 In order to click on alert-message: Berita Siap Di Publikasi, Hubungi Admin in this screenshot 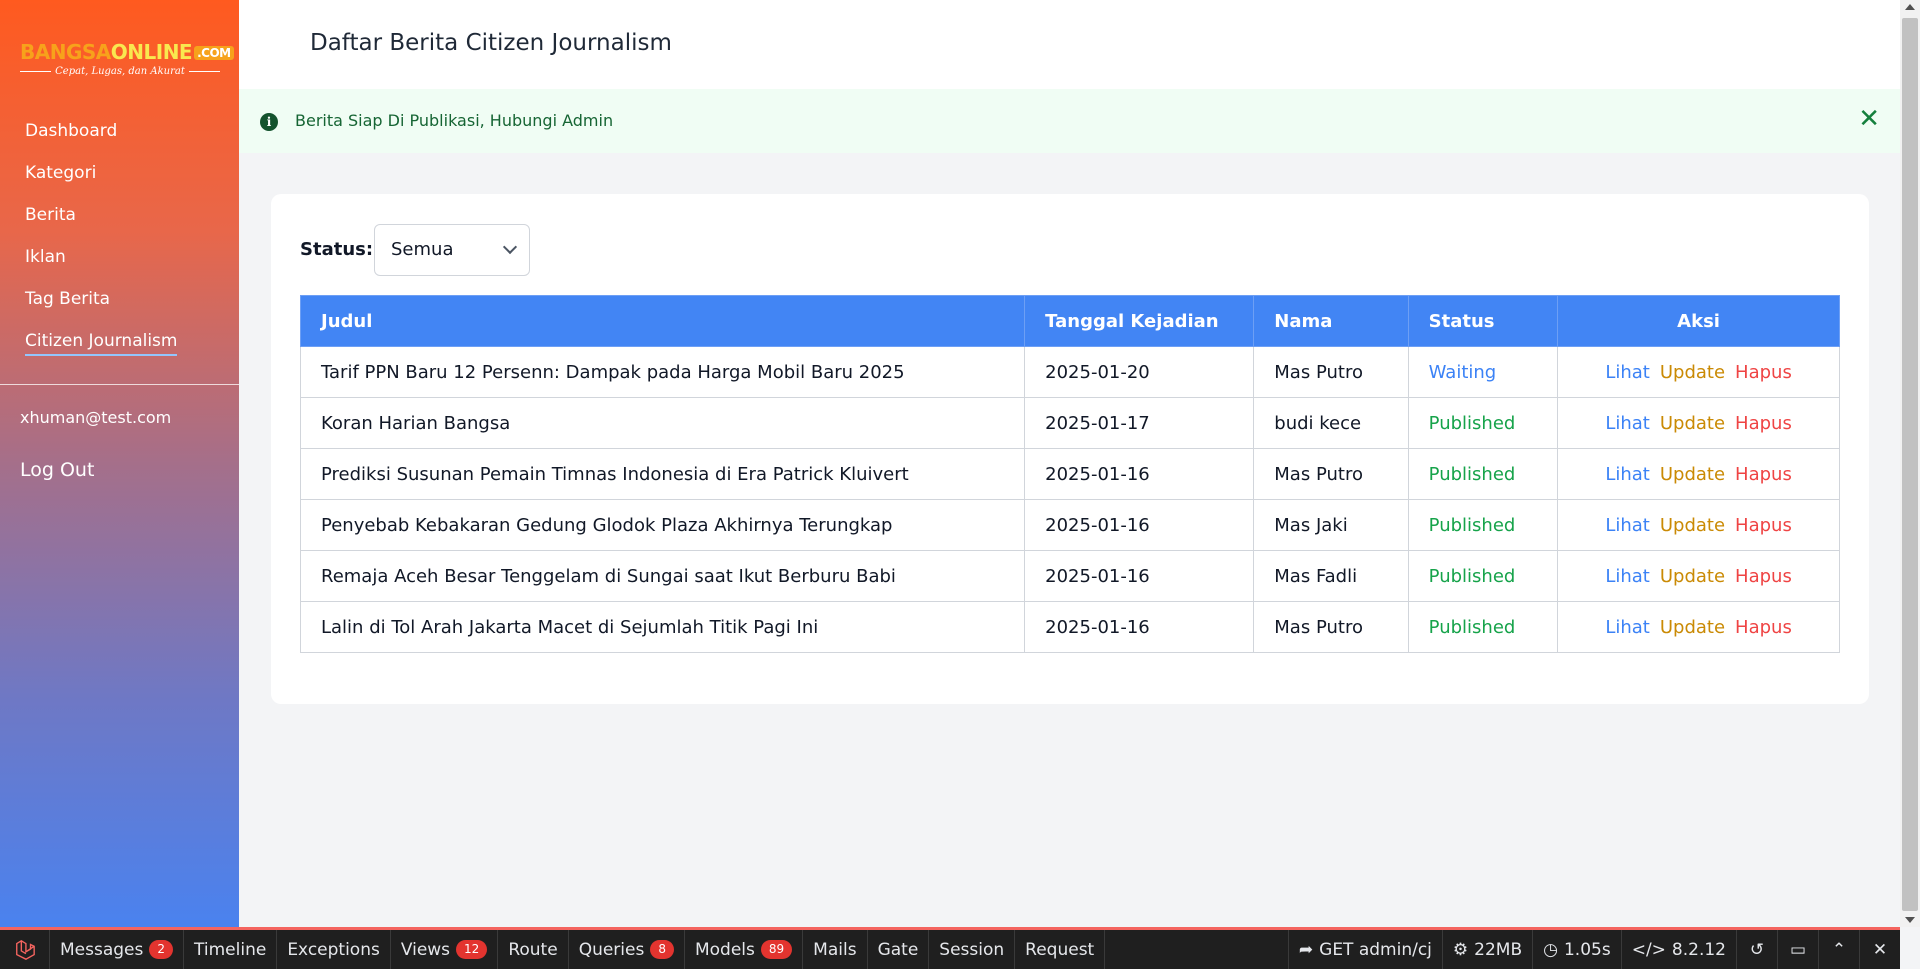, I will do `click(454, 120)`.